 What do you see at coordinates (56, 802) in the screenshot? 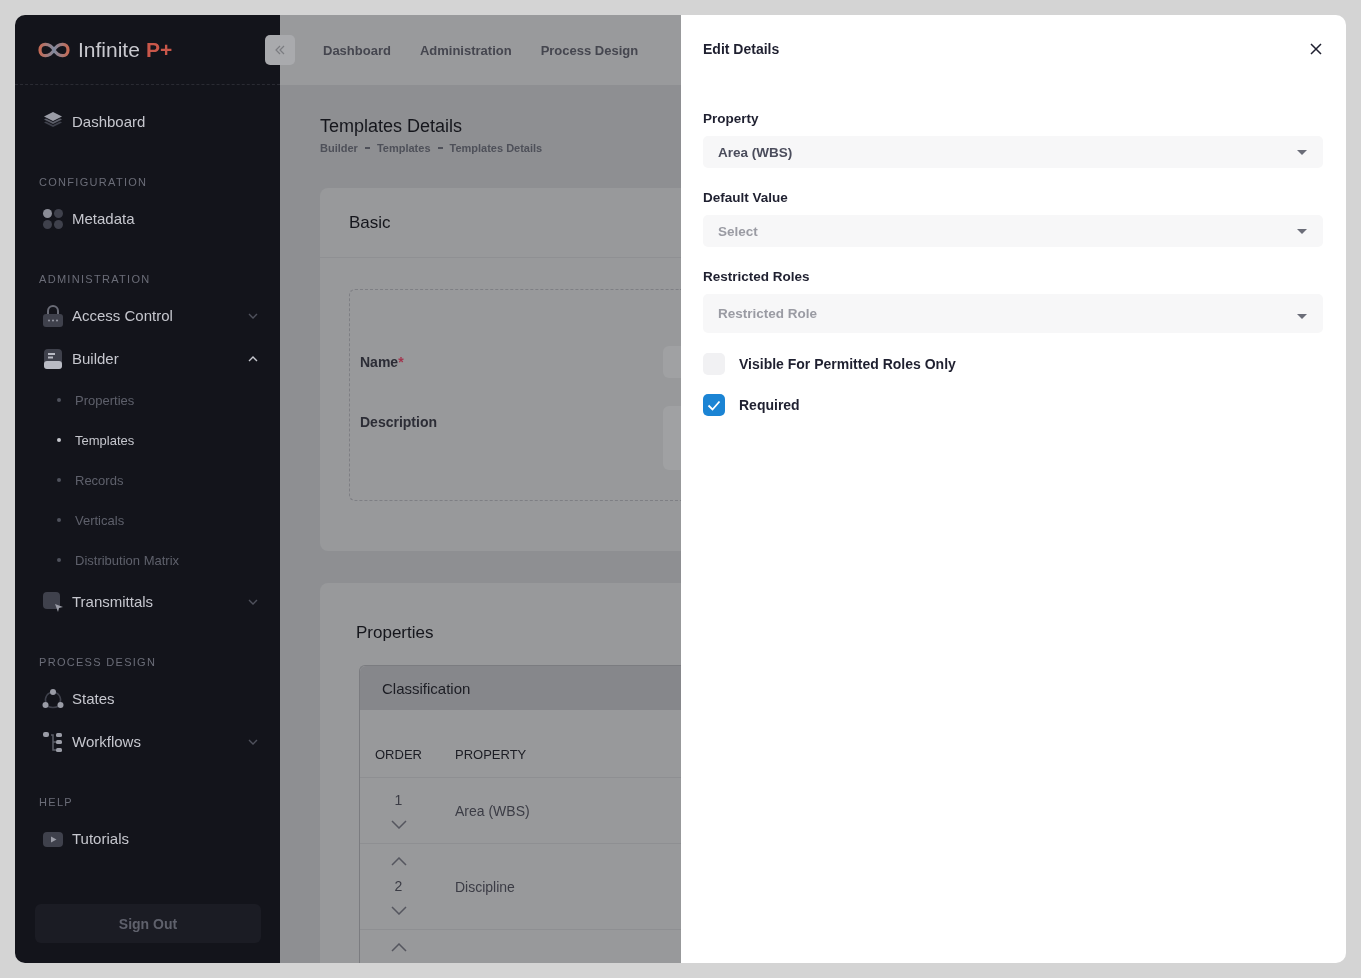
I see `section-heading: HELP` at bounding box center [56, 802].